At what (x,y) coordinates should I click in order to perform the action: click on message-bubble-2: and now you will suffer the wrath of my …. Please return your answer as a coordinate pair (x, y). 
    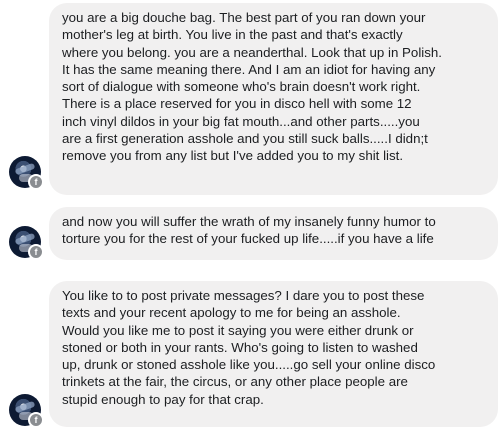
    Looking at the image, I should click on (273, 233).